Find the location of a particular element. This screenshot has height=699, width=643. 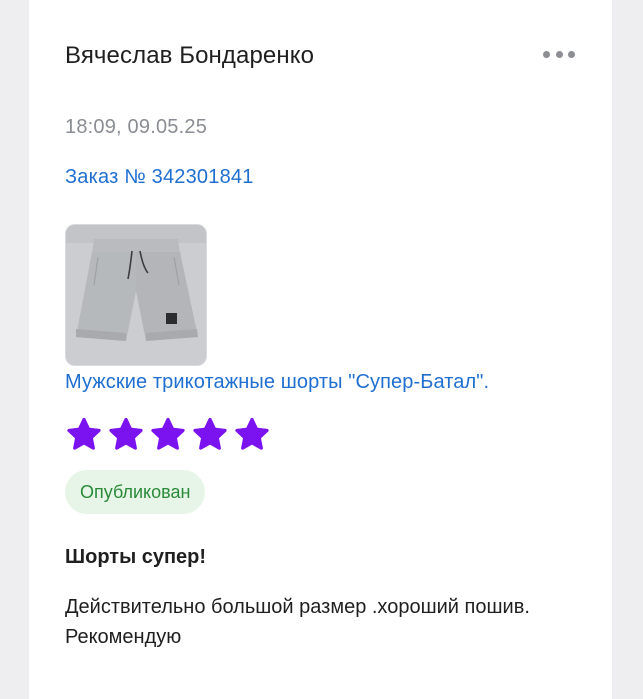

product-name-link: Мужские трикотажные шорты "Супер-Батал". is located at coordinates (277, 382).